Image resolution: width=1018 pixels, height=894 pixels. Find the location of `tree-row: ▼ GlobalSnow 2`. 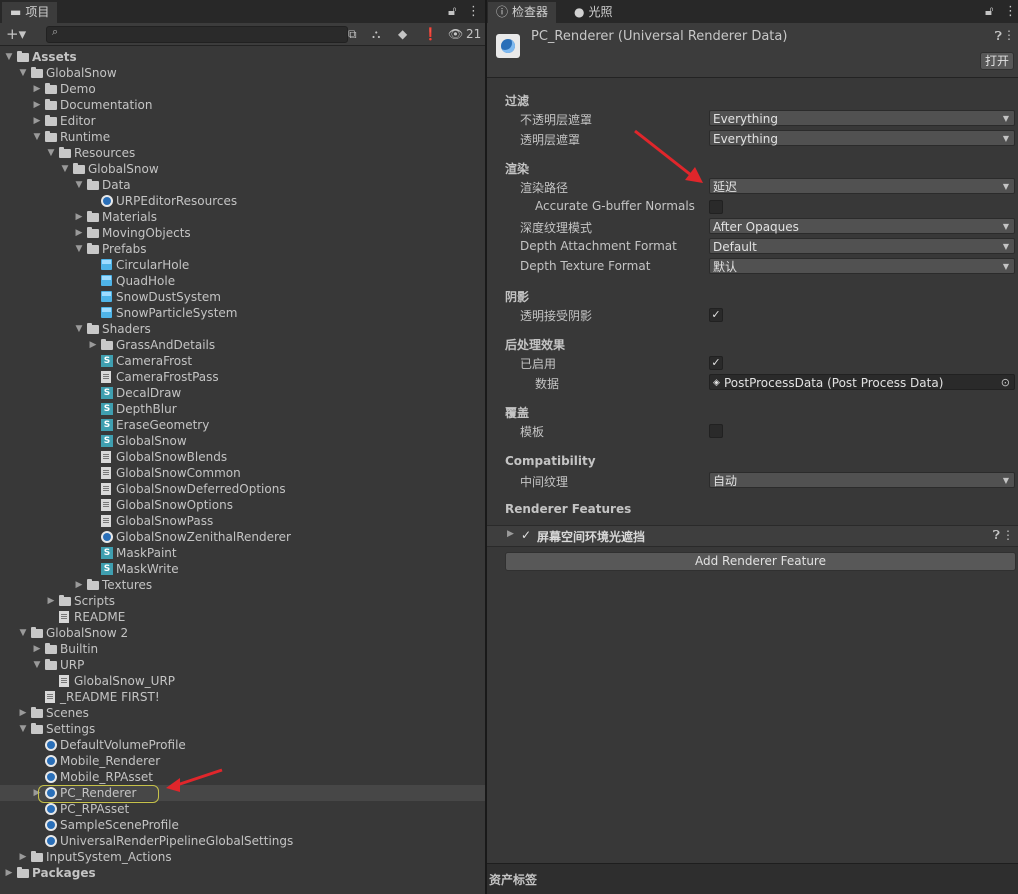

tree-row: ▼ GlobalSnow 2 is located at coordinates (242, 633).